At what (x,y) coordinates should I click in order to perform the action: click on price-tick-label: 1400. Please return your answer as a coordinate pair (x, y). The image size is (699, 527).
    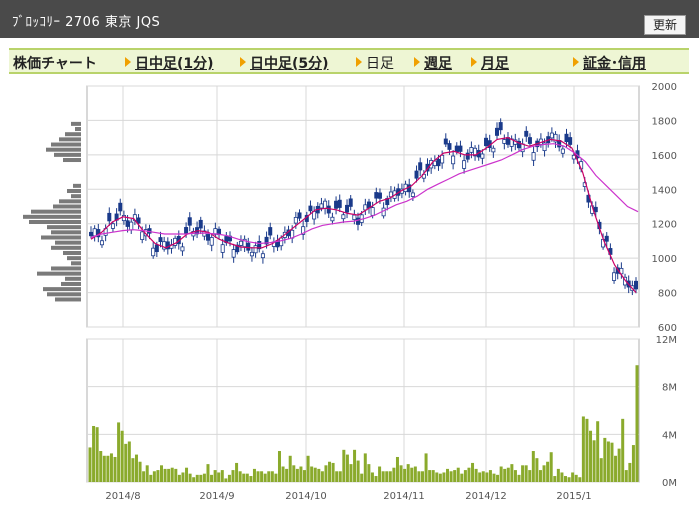
    Looking at the image, I should click on (664, 190).